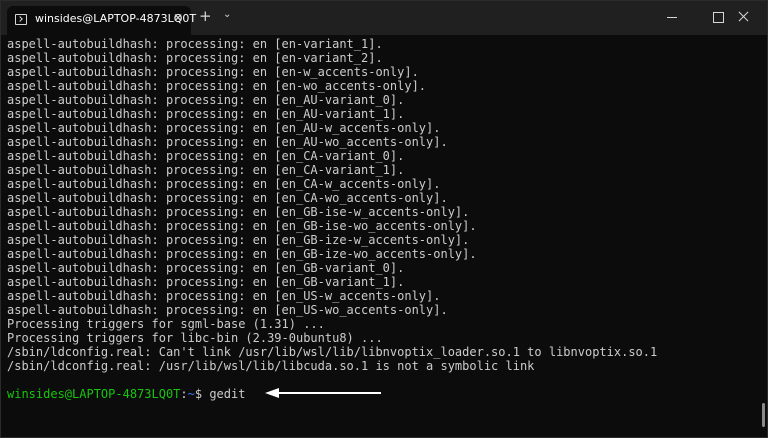  I want to click on tab-active: winsides@LAPTOP-4873LQ0T ✕, so click(101, 20).